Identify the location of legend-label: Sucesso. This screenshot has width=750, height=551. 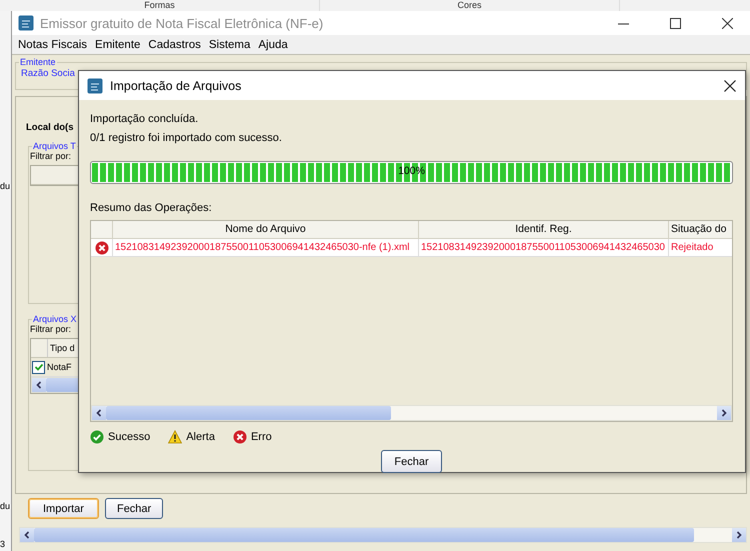
(129, 437).